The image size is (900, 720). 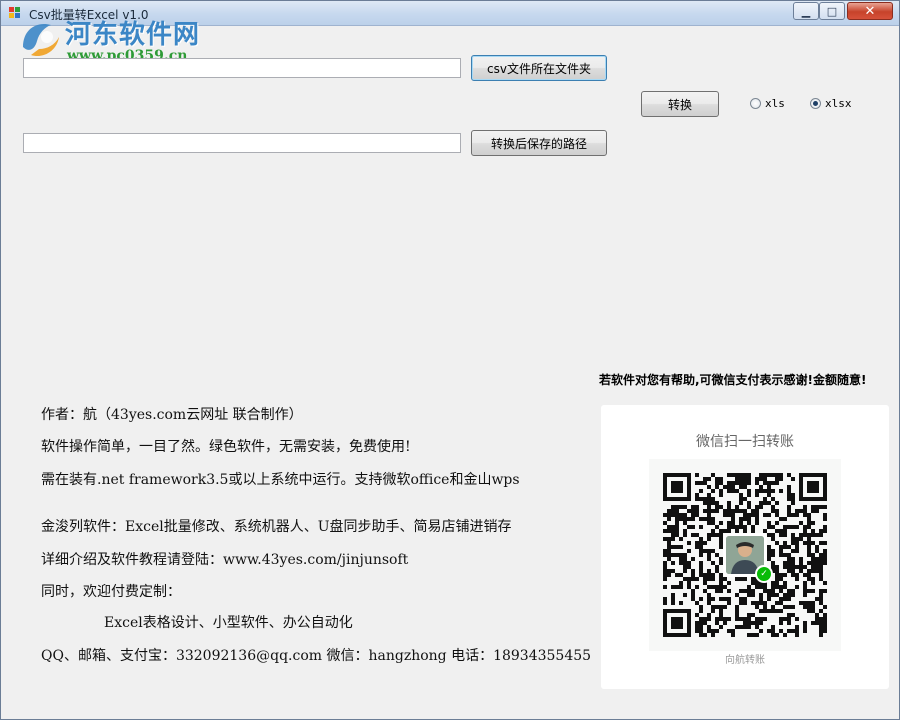 What do you see at coordinates (276, 527) in the screenshot?
I see `series-text: 金浚列软件：Excel批量修改、系统机器人、U盘同步助手、简易店铺进销存` at bounding box center [276, 527].